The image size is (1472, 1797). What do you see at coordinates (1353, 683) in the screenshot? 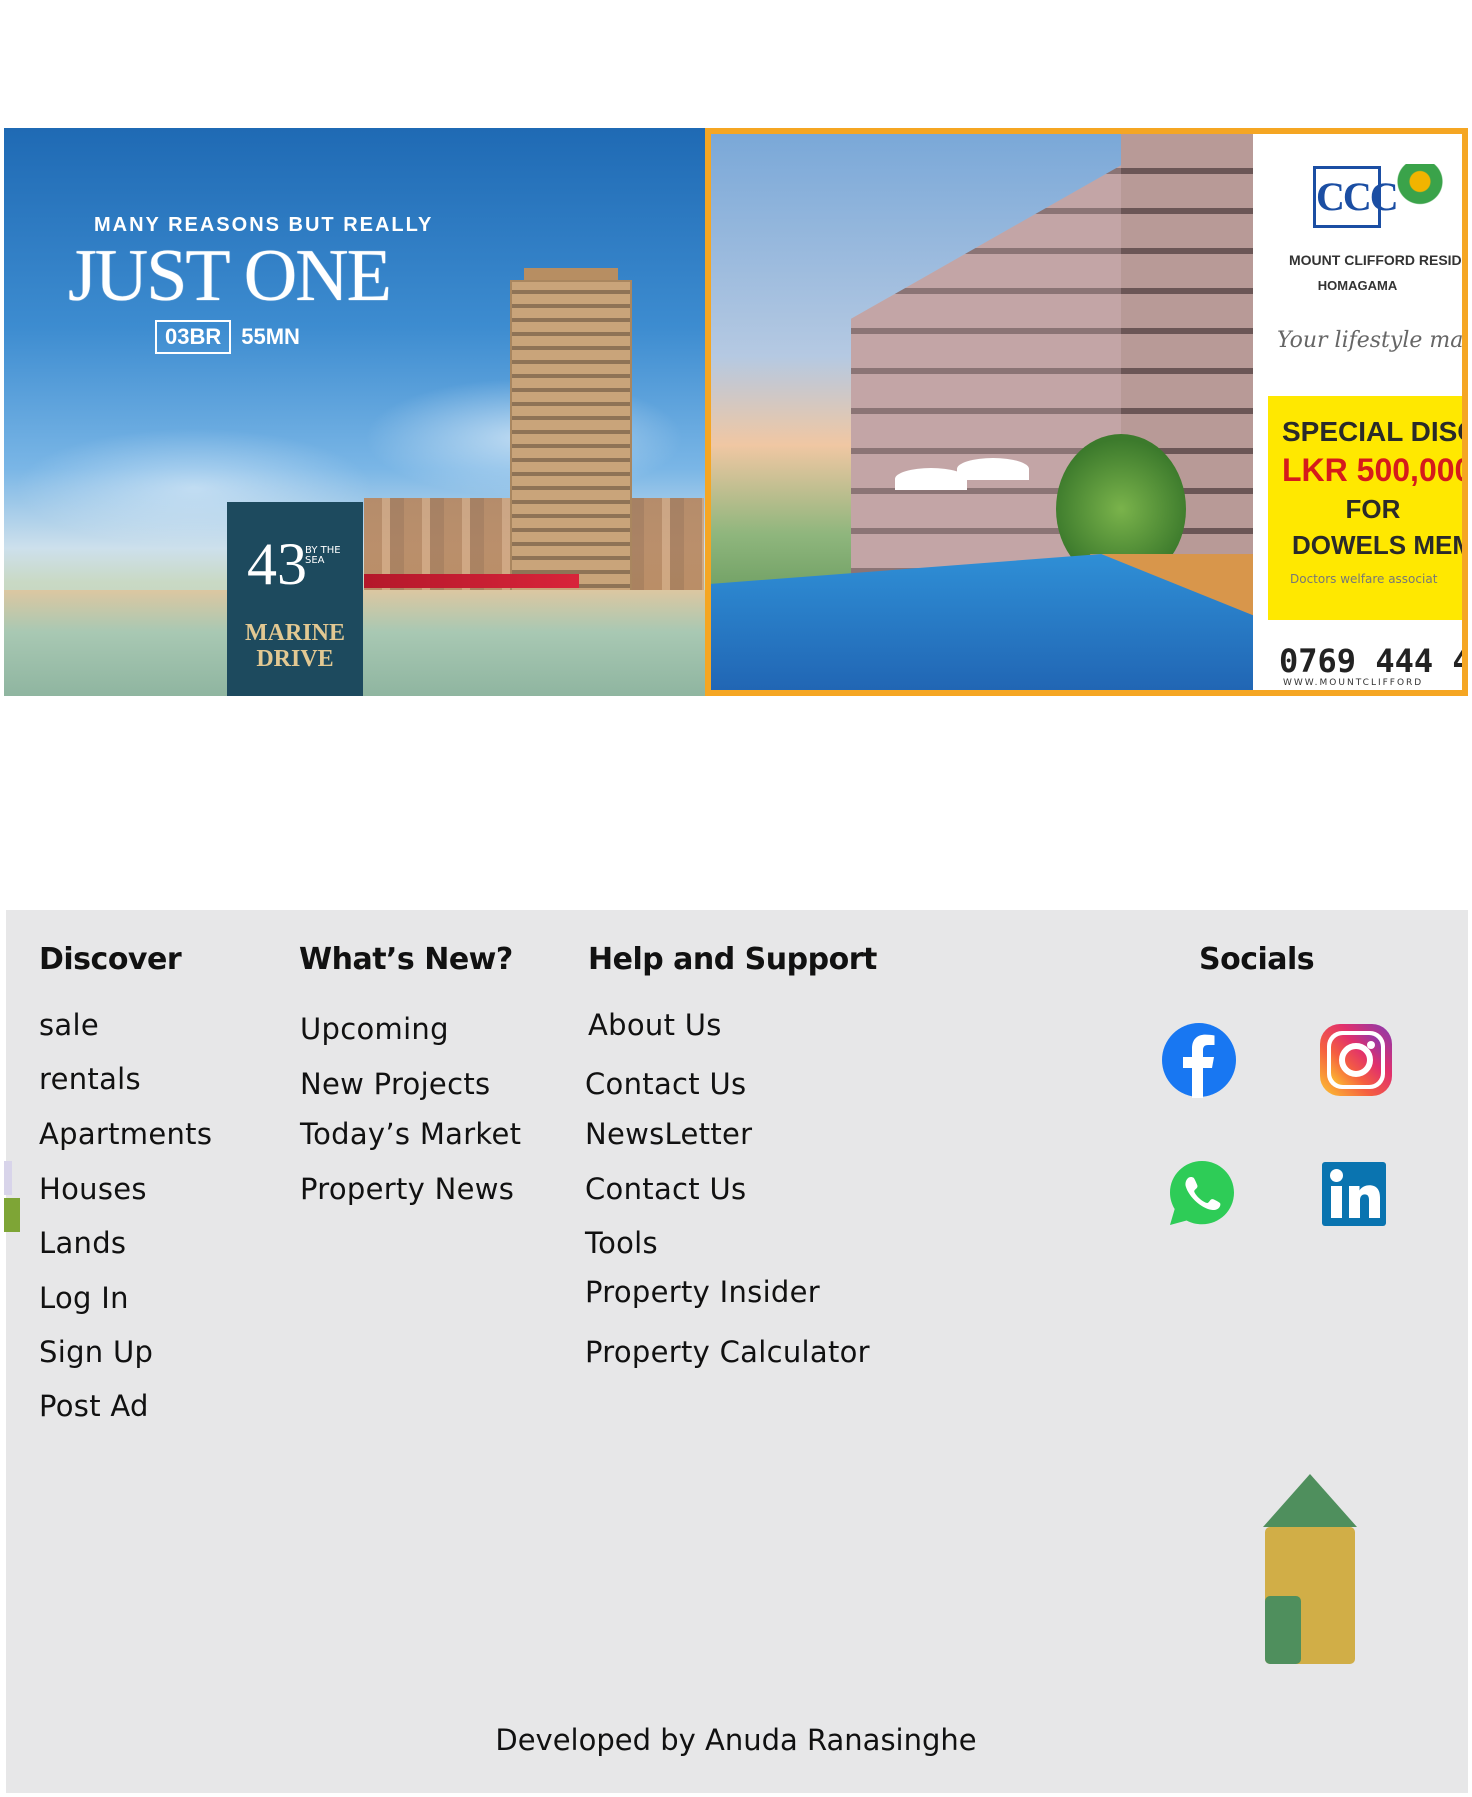
I see `banner-website: WWW.MOUNTCLIFFORD` at bounding box center [1353, 683].